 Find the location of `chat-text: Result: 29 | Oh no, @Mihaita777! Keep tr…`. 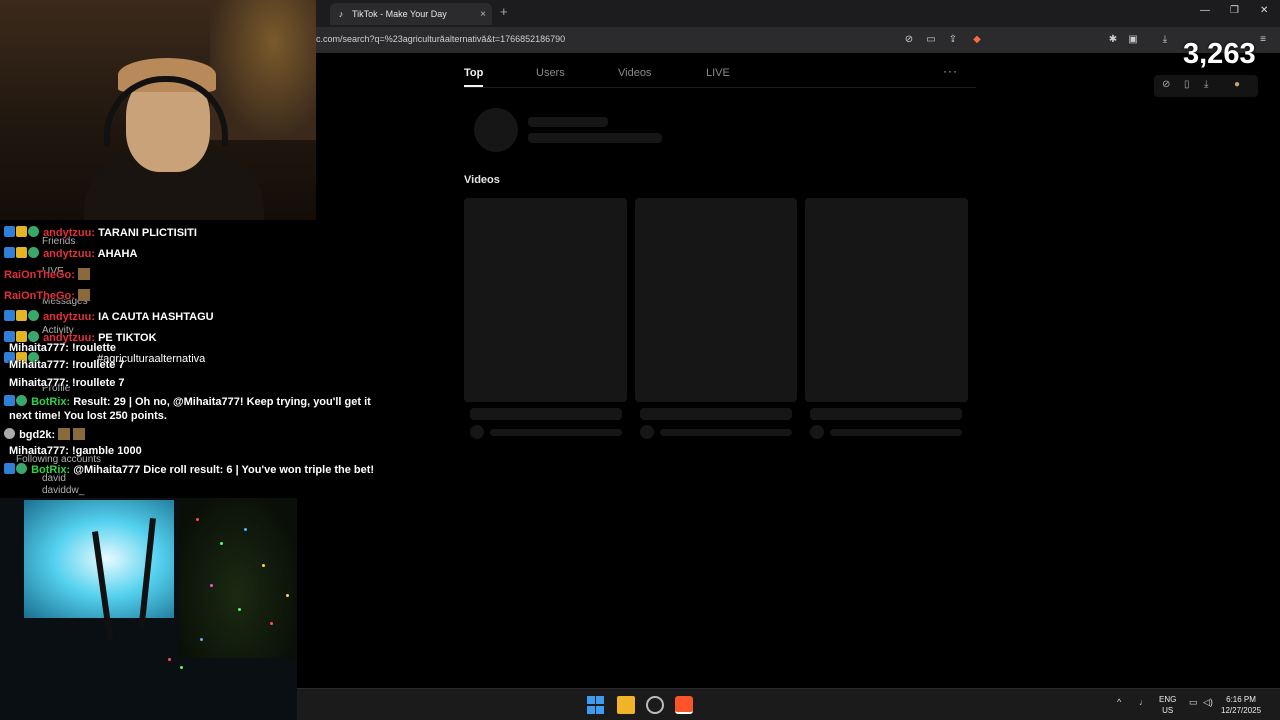

chat-text: Result: 29 | Oh no, @Mihaita777! Keep tr… is located at coordinates (222, 402).